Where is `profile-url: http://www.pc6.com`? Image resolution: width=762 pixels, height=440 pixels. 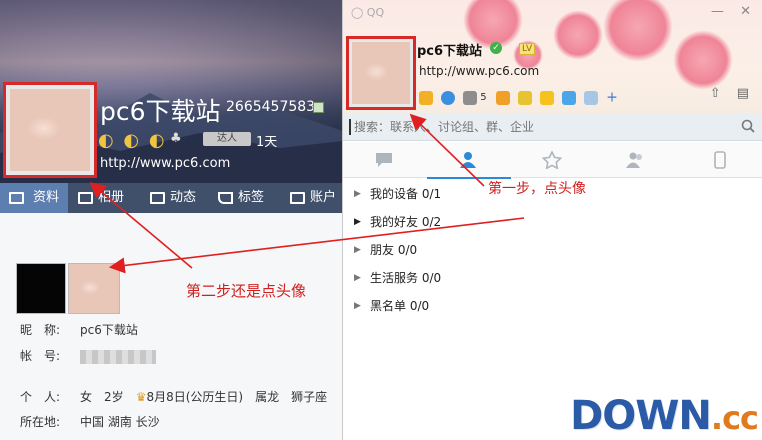
profile-url: http://www.pc6.com is located at coordinates (165, 163).